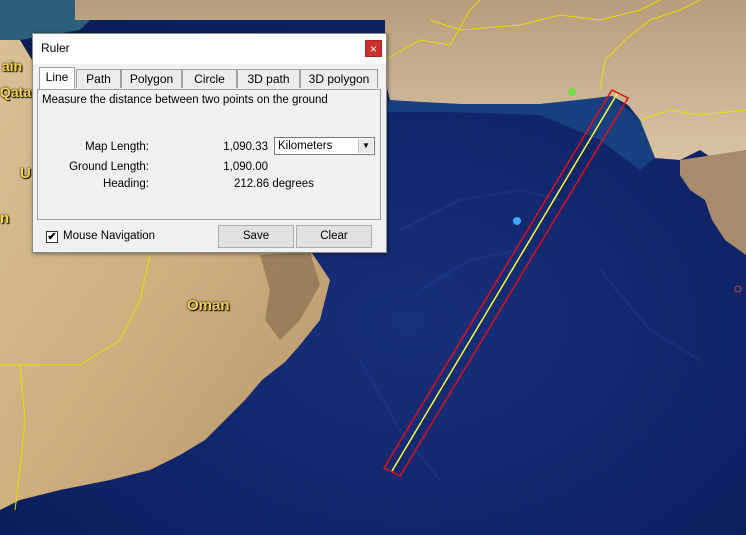 The width and height of the screenshot is (746, 535). I want to click on mouse-navigation-label: Mouse Navigation, so click(109, 236).